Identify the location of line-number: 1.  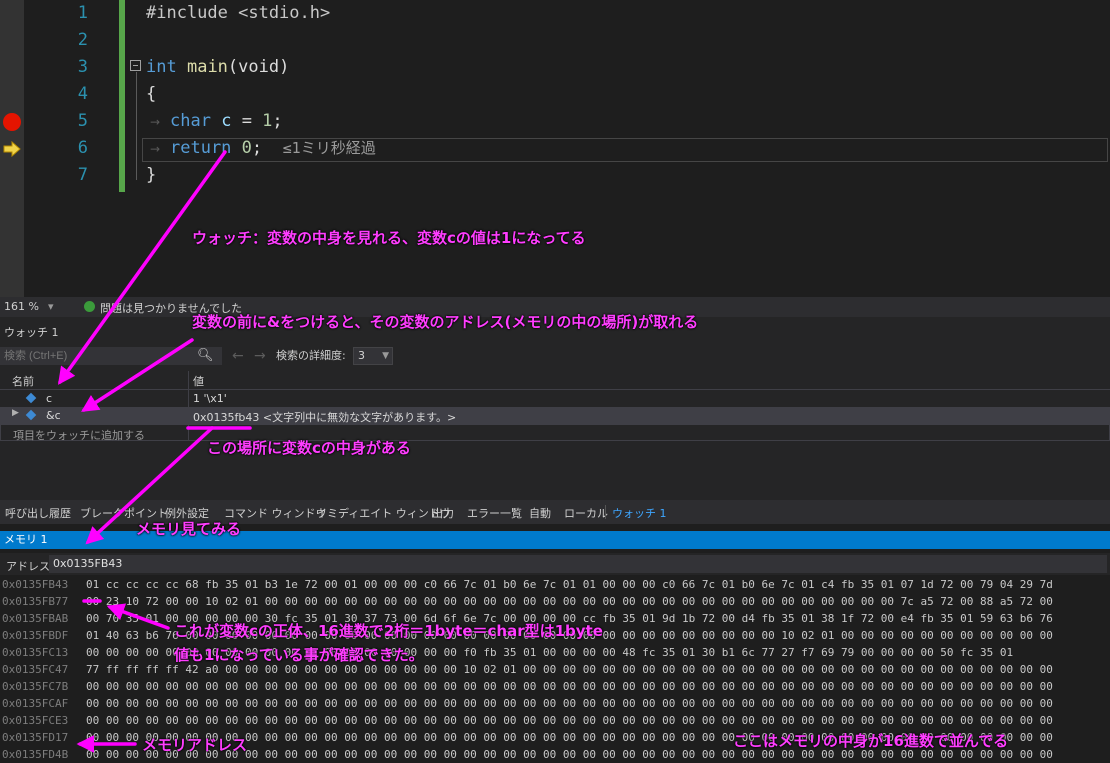
(82, 13).